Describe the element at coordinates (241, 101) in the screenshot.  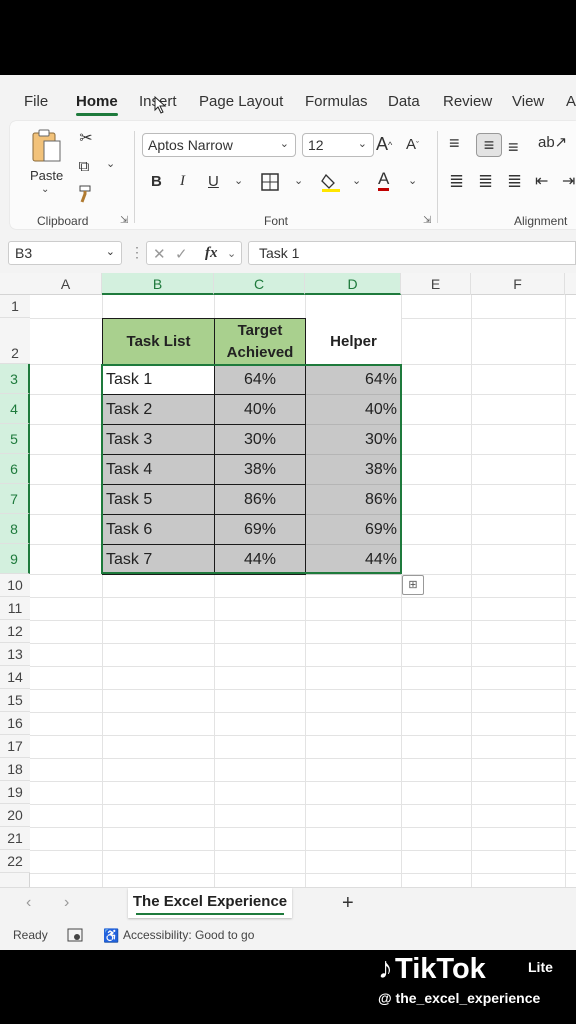
I see `menu-page-layout: Page Layout` at that location.